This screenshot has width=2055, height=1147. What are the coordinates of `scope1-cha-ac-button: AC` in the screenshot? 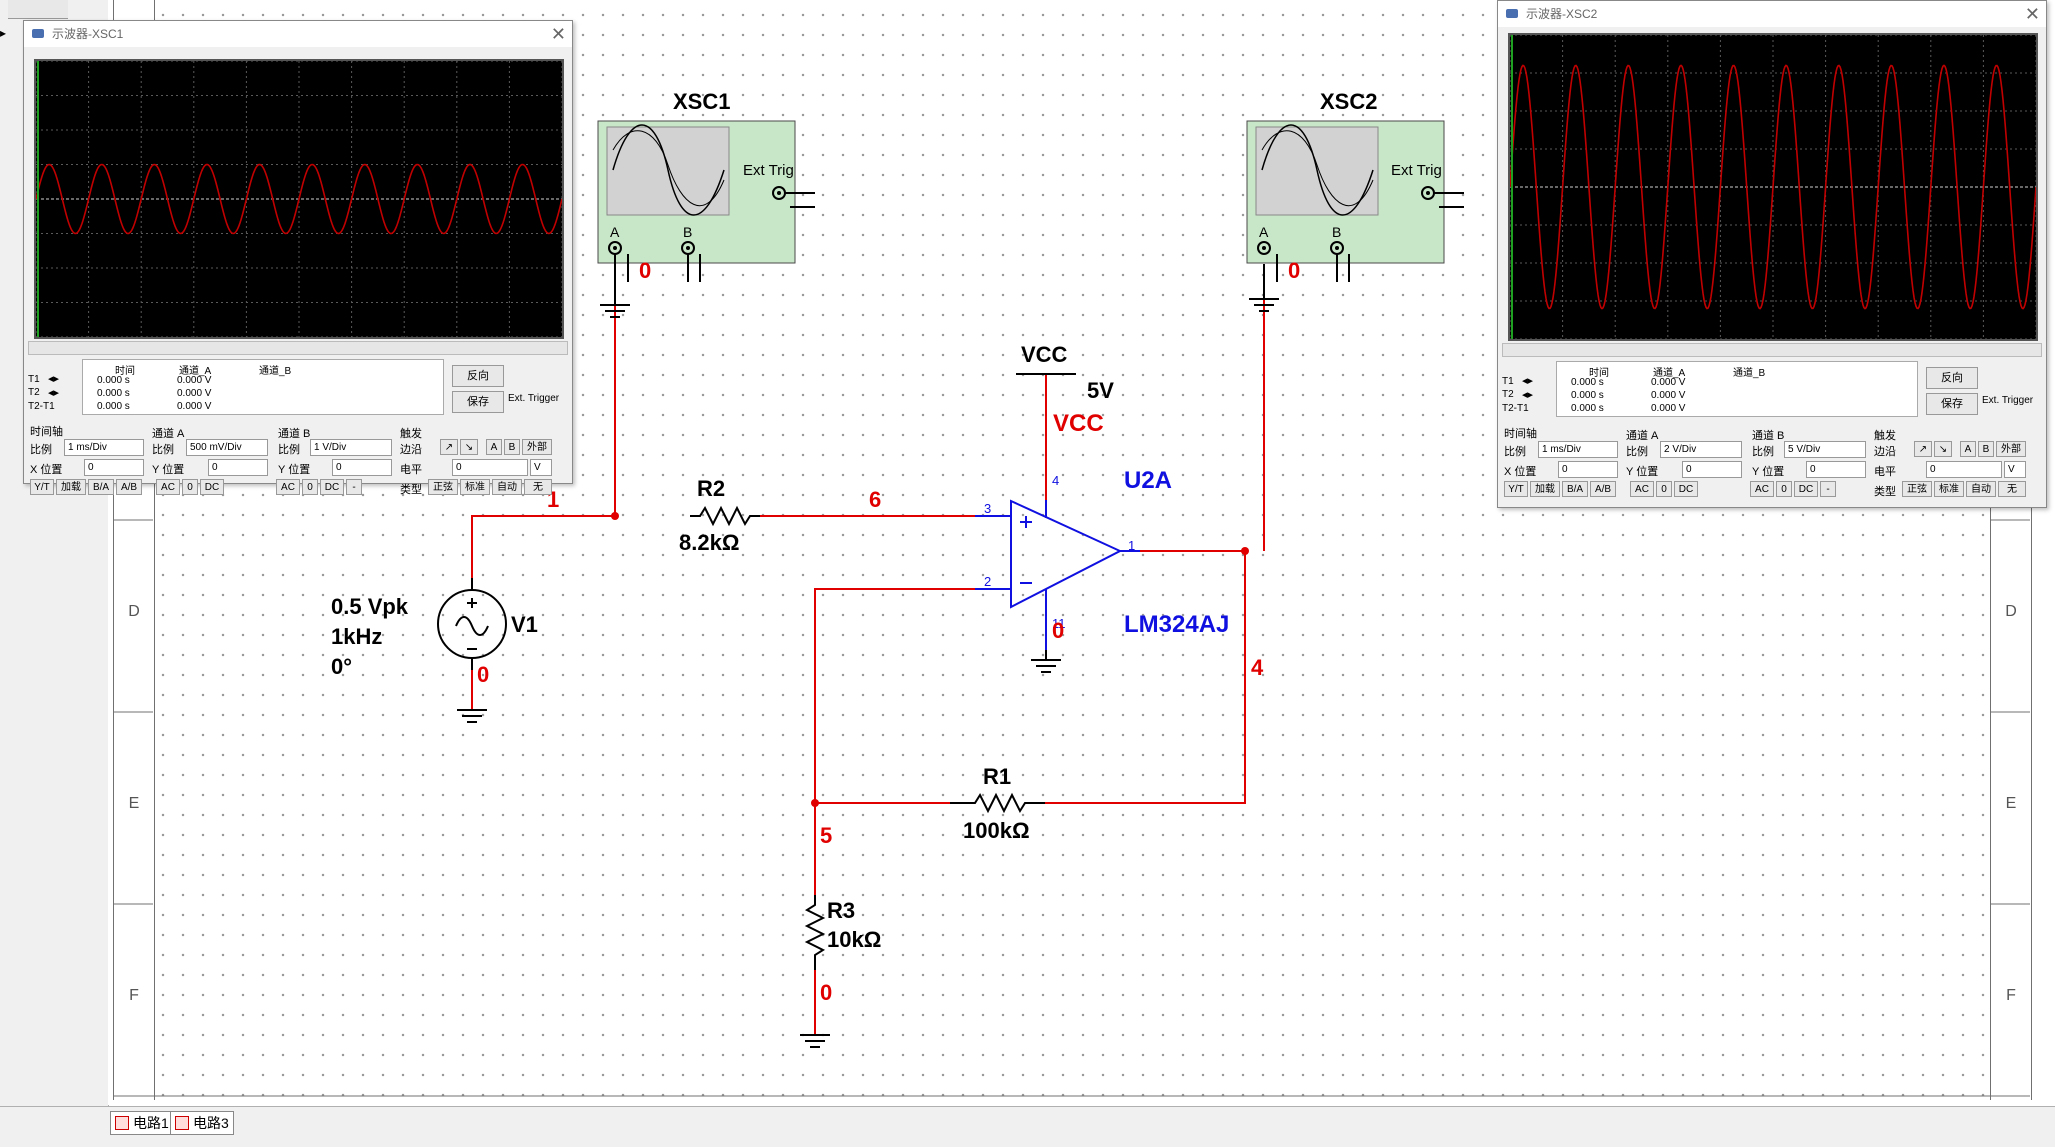 It's located at (168, 487).